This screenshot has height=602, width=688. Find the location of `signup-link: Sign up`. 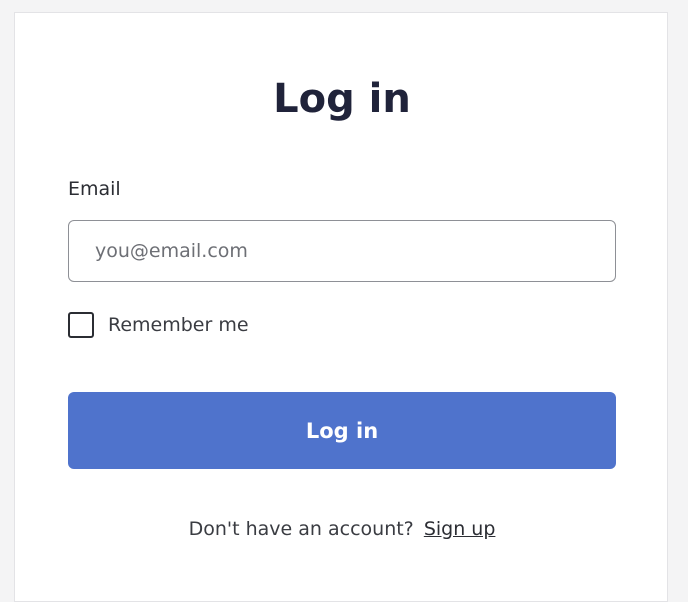

signup-link: Sign up is located at coordinates (460, 529).